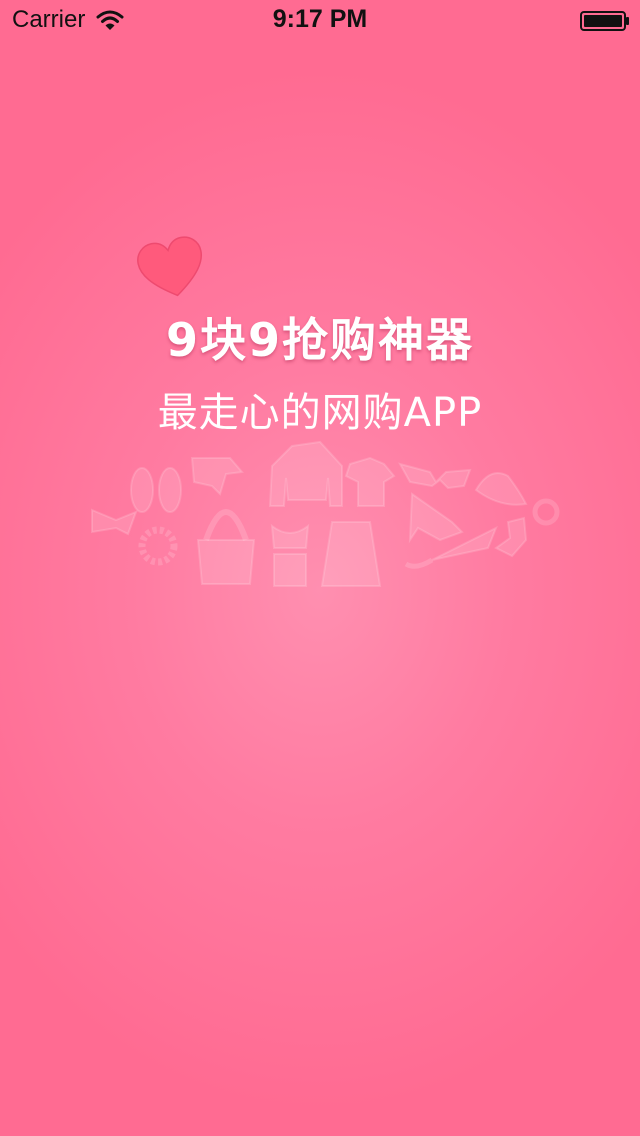 The image size is (640, 1136). I want to click on app-title: 9块9抢购神器, so click(319, 340).